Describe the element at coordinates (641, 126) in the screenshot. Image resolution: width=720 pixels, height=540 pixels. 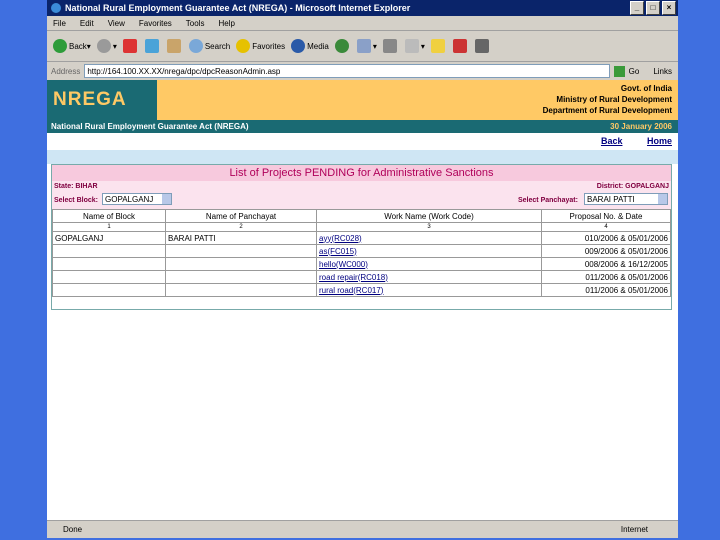
I see `page-date: 30 January 2006` at that location.